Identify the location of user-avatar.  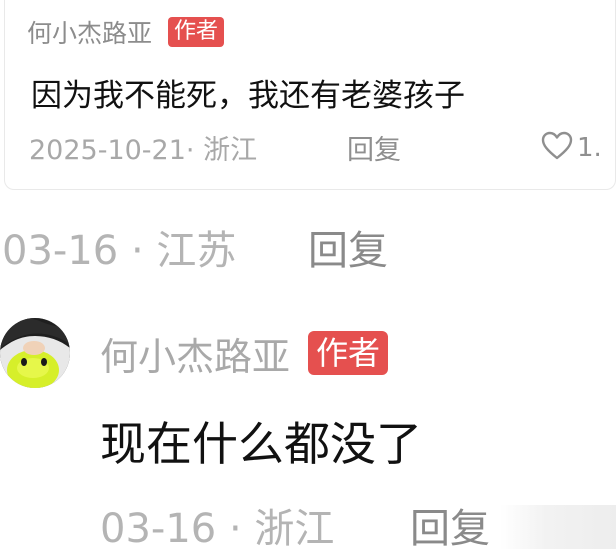
(35, 353).